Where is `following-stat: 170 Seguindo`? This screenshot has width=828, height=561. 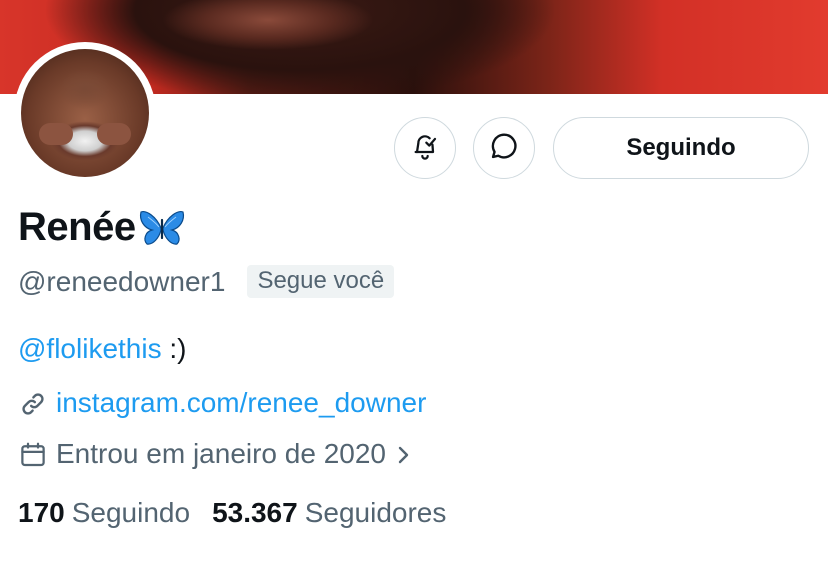
following-stat: 170 Seguindo is located at coordinates (104, 513).